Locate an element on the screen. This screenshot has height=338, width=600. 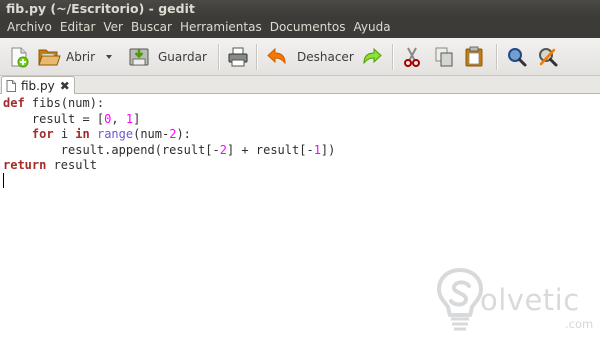
code-line: result.append(result[-2] + result[-1]) is located at coordinates (169, 150).